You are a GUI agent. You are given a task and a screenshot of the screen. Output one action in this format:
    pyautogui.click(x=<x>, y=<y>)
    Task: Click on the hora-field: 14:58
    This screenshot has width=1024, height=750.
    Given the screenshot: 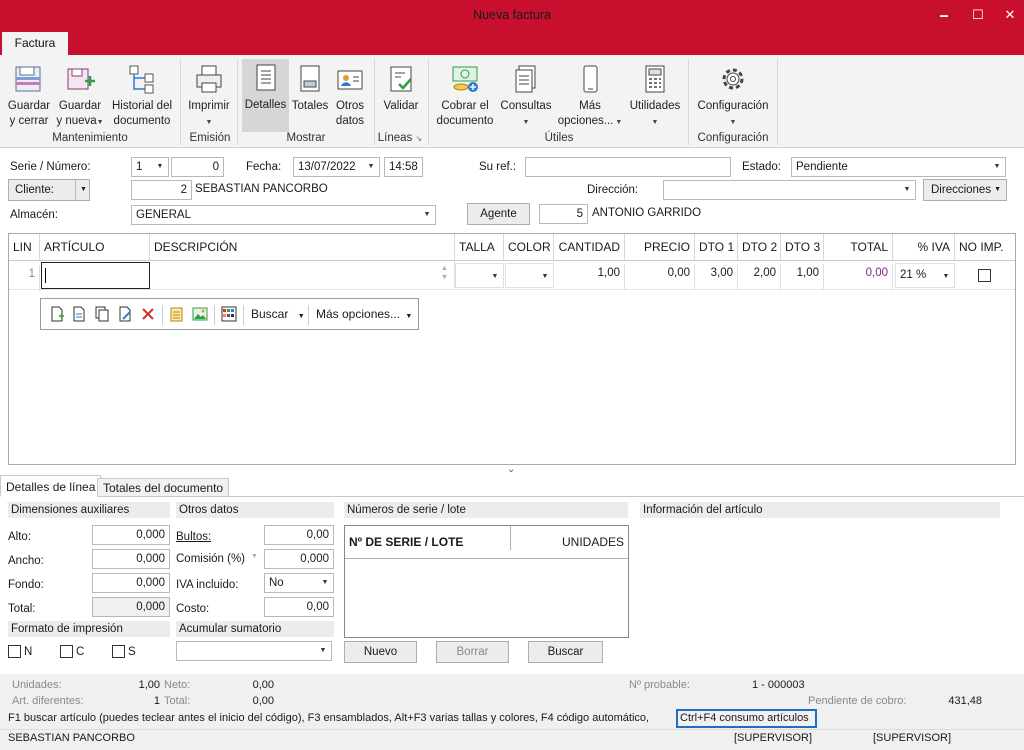 What is the action you would take?
    pyautogui.click(x=403, y=167)
    